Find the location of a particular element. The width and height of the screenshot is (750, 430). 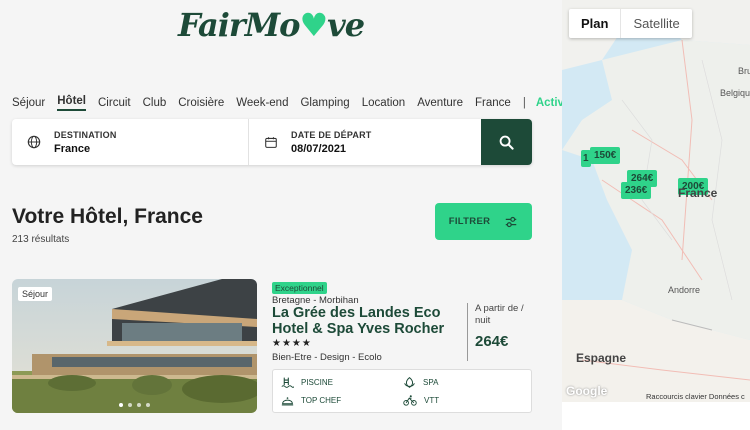

amenity-chef: TOP CHEF is located at coordinates (311, 400).